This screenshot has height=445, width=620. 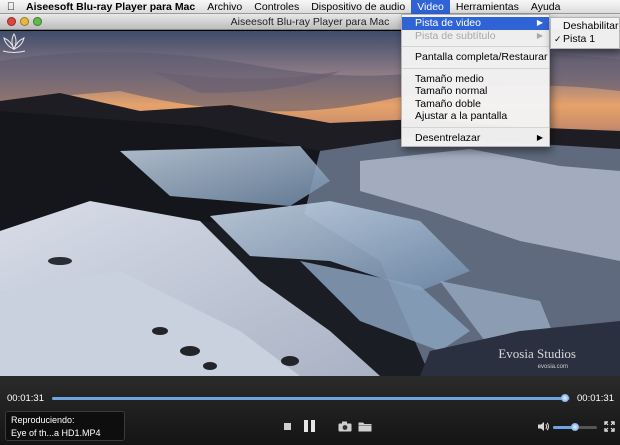 I want to click on total-time: 00:01:31, so click(x=595, y=398).